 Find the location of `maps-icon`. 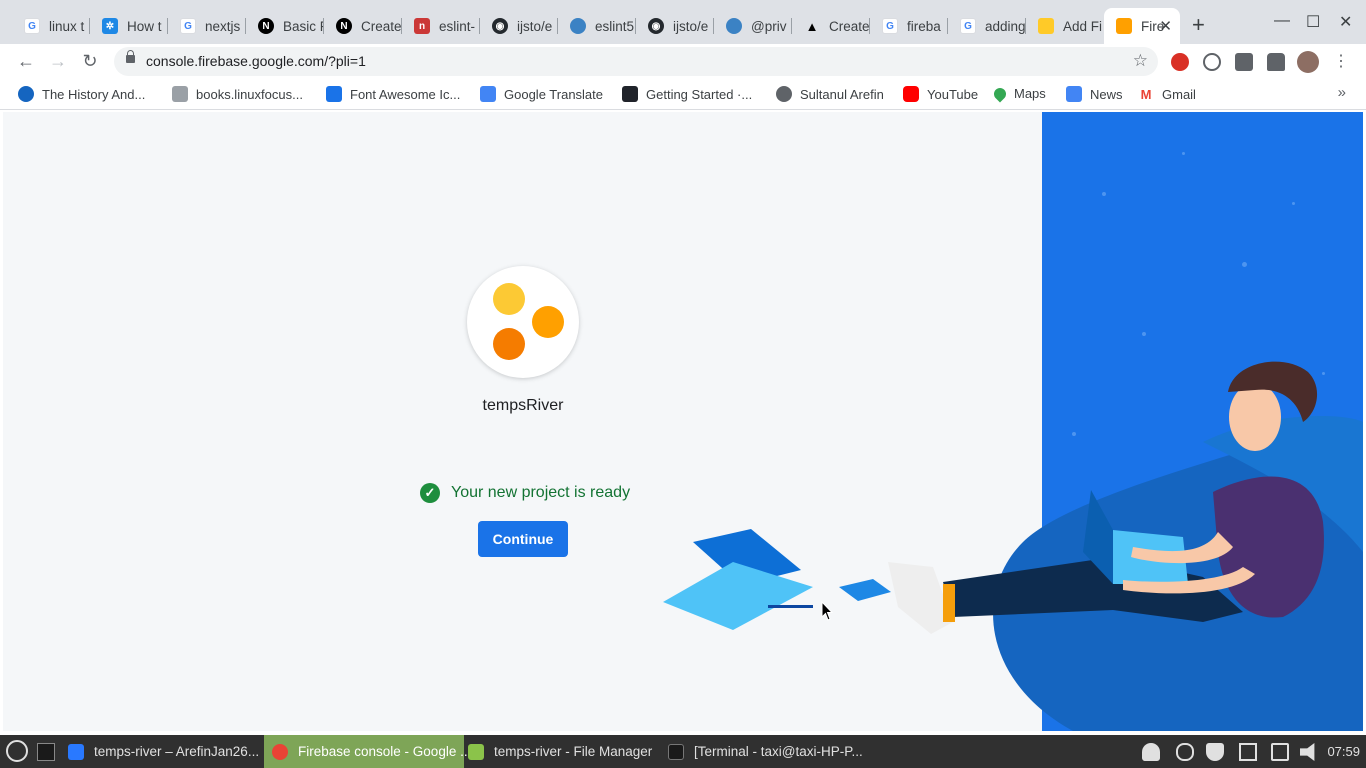

maps-icon is located at coordinates (1000, 93).